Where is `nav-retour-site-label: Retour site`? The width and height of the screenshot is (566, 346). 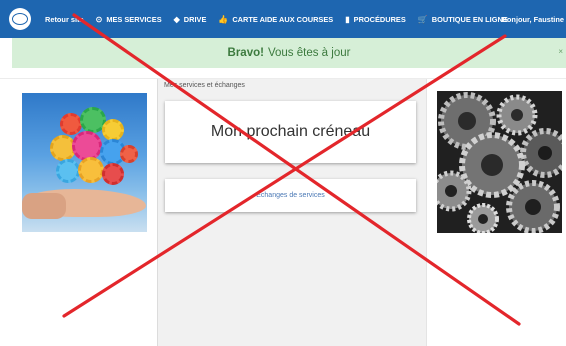
nav-retour-site-label: Retour site is located at coordinates (64, 19).